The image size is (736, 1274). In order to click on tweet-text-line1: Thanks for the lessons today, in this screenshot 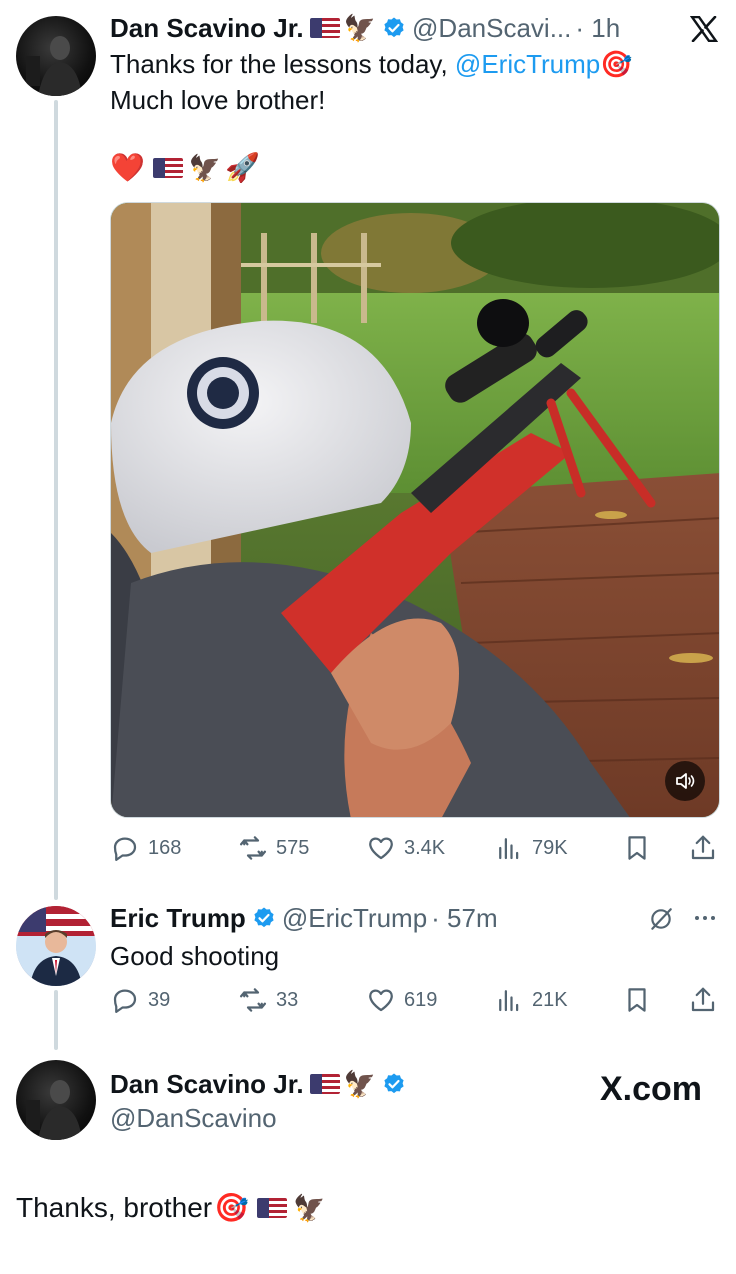, I will do `click(282, 64)`.